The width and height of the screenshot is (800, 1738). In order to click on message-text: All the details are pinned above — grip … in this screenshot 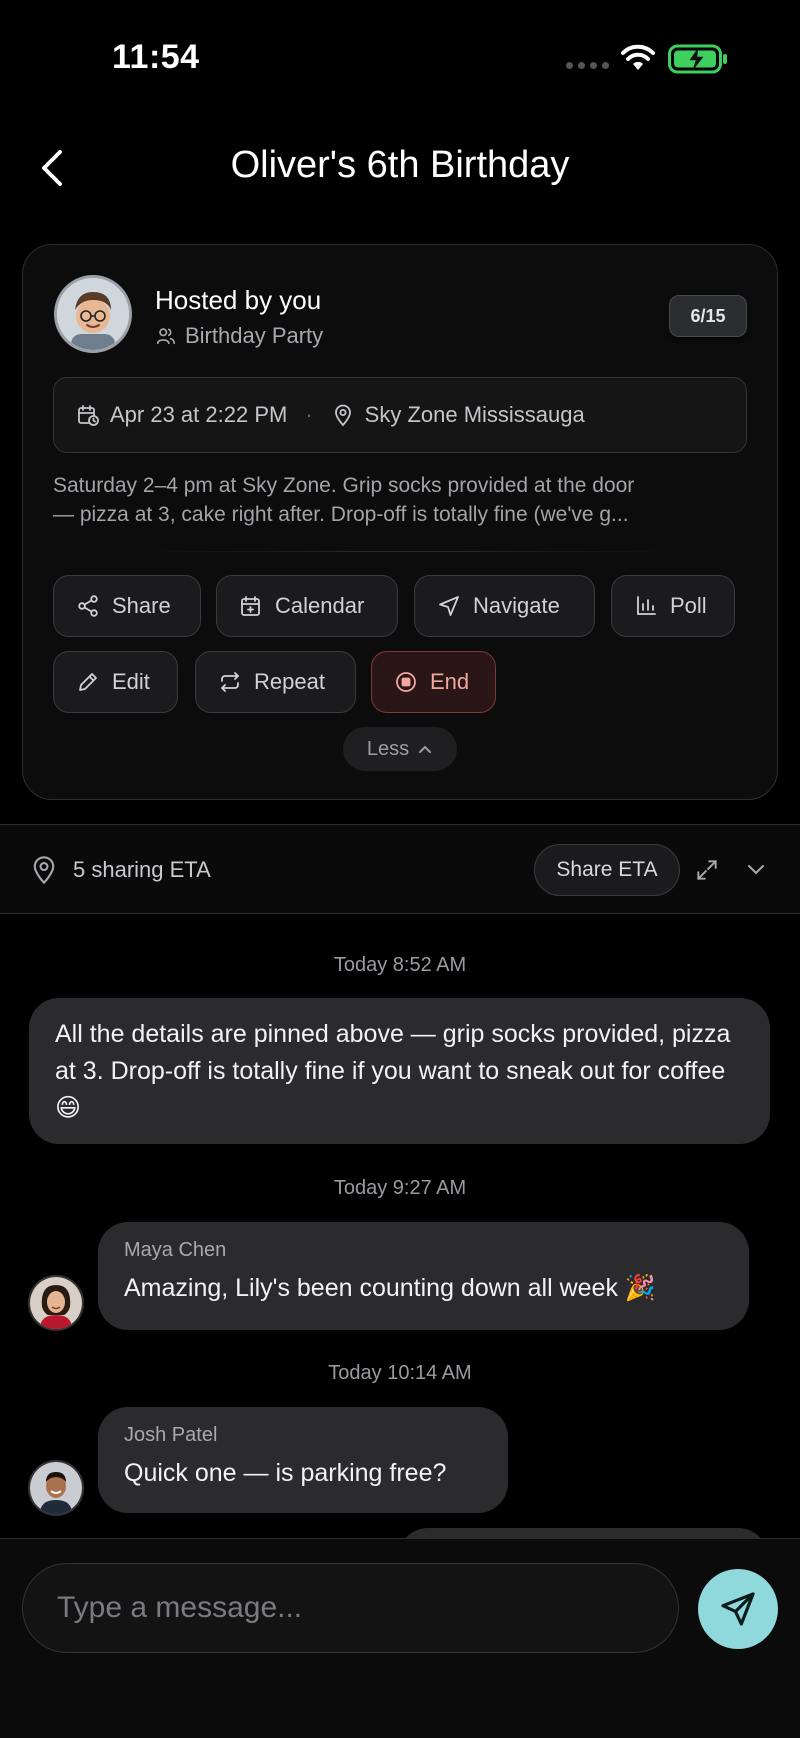, I will do `click(393, 1071)`.